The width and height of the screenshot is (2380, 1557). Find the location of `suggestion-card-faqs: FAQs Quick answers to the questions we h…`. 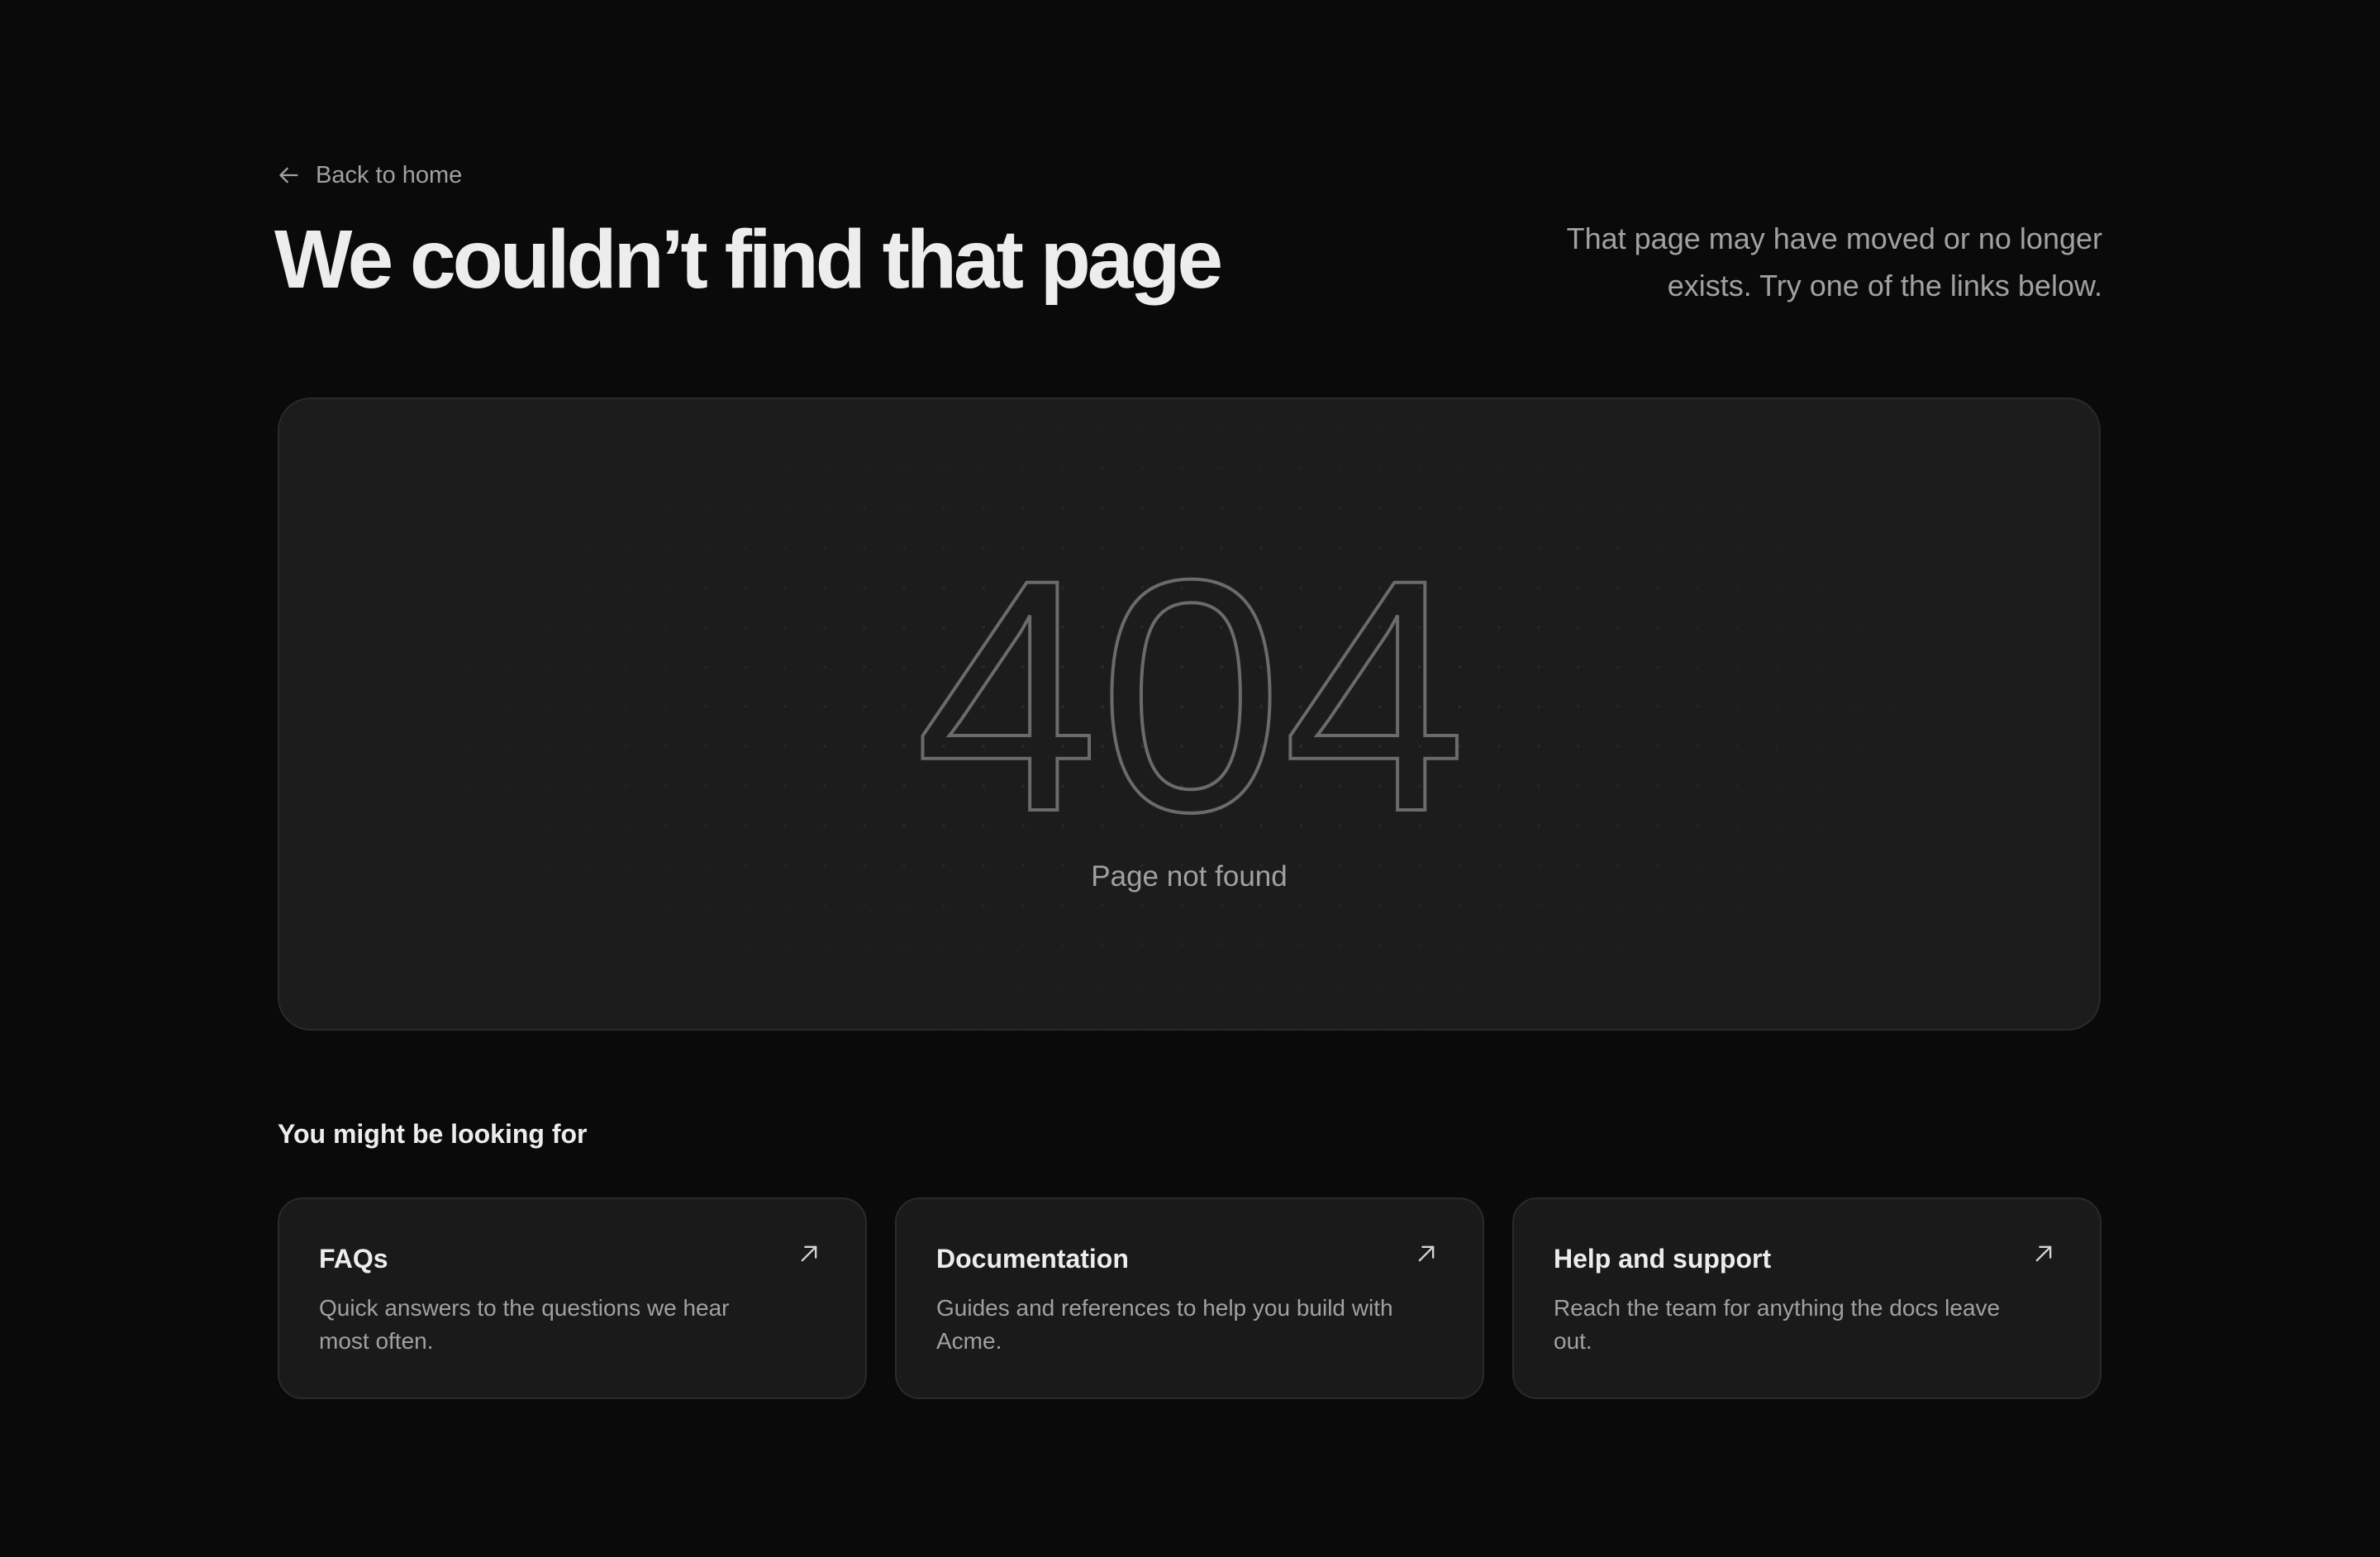

suggestion-card-faqs: FAQs Quick answers to the questions we h… is located at coordinates (572, 1298).